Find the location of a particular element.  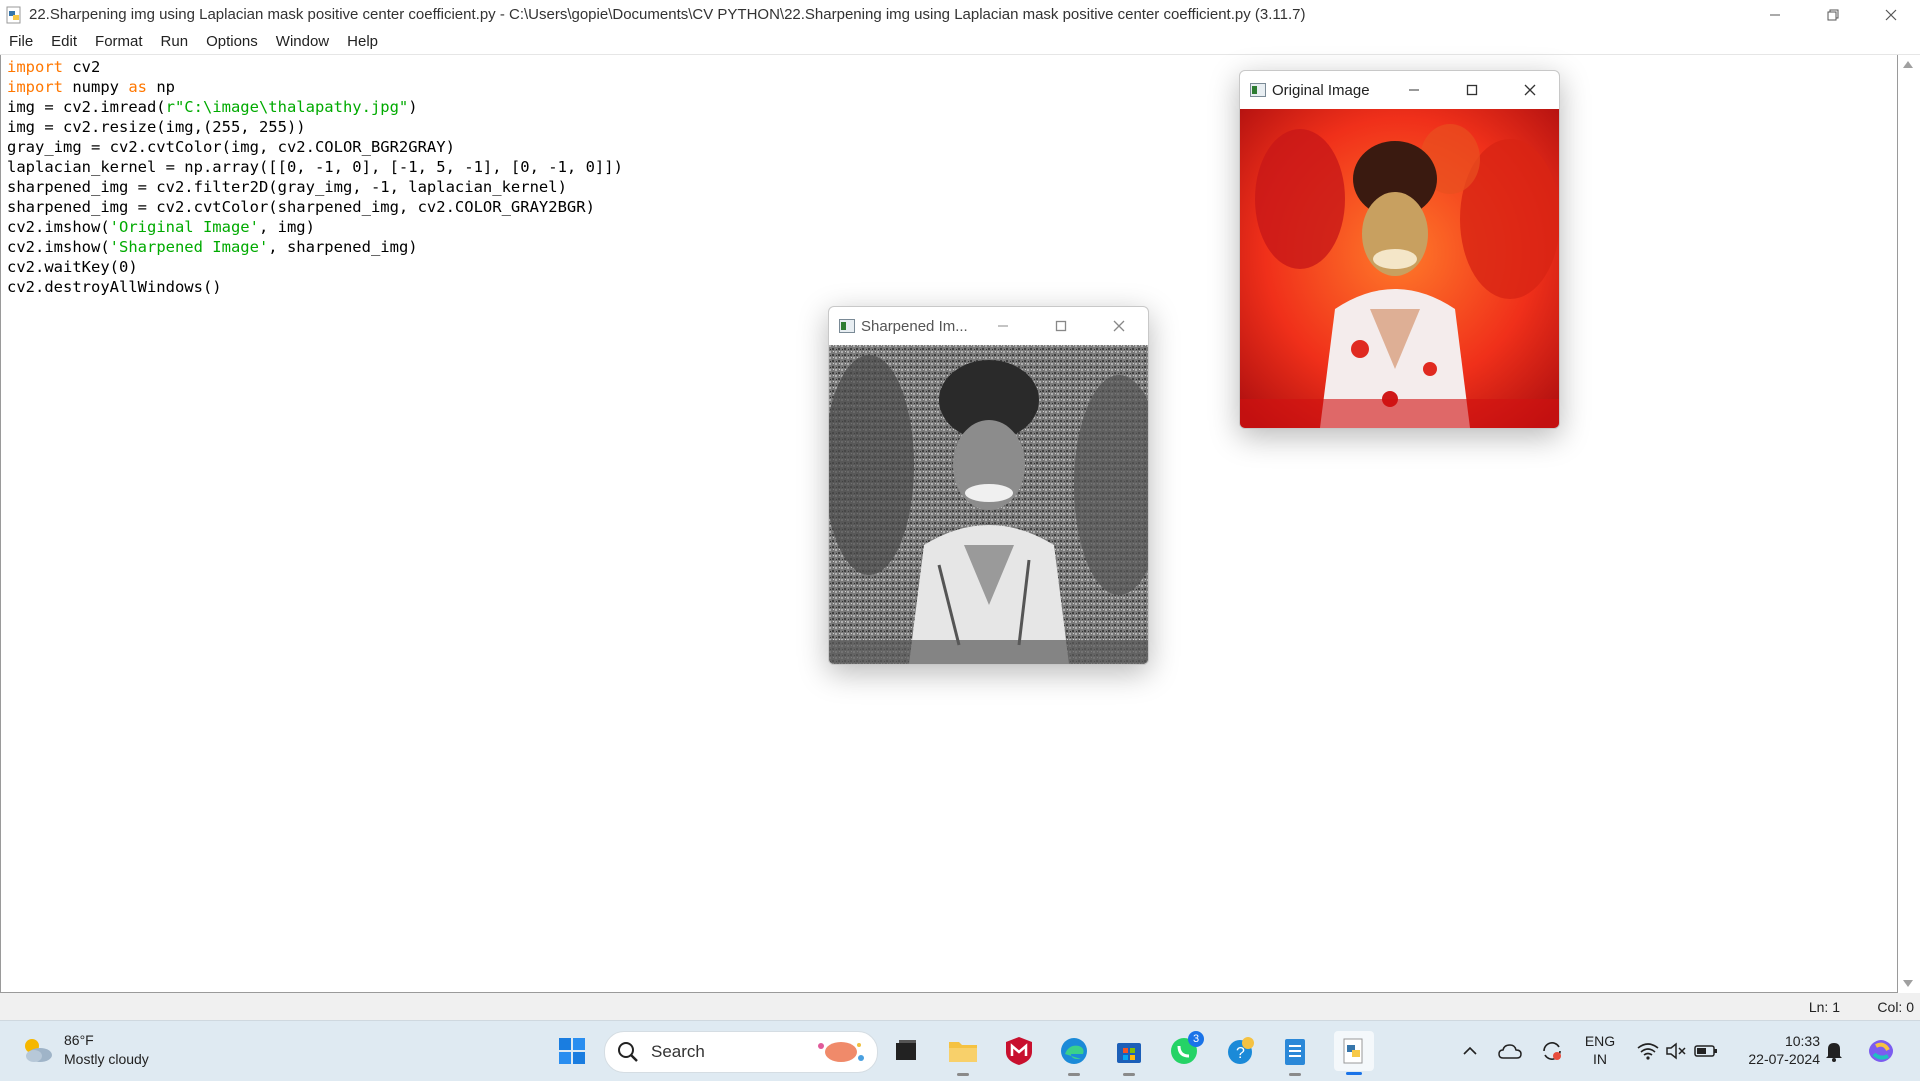

minimize-button is located at coordinates (1775, 14).